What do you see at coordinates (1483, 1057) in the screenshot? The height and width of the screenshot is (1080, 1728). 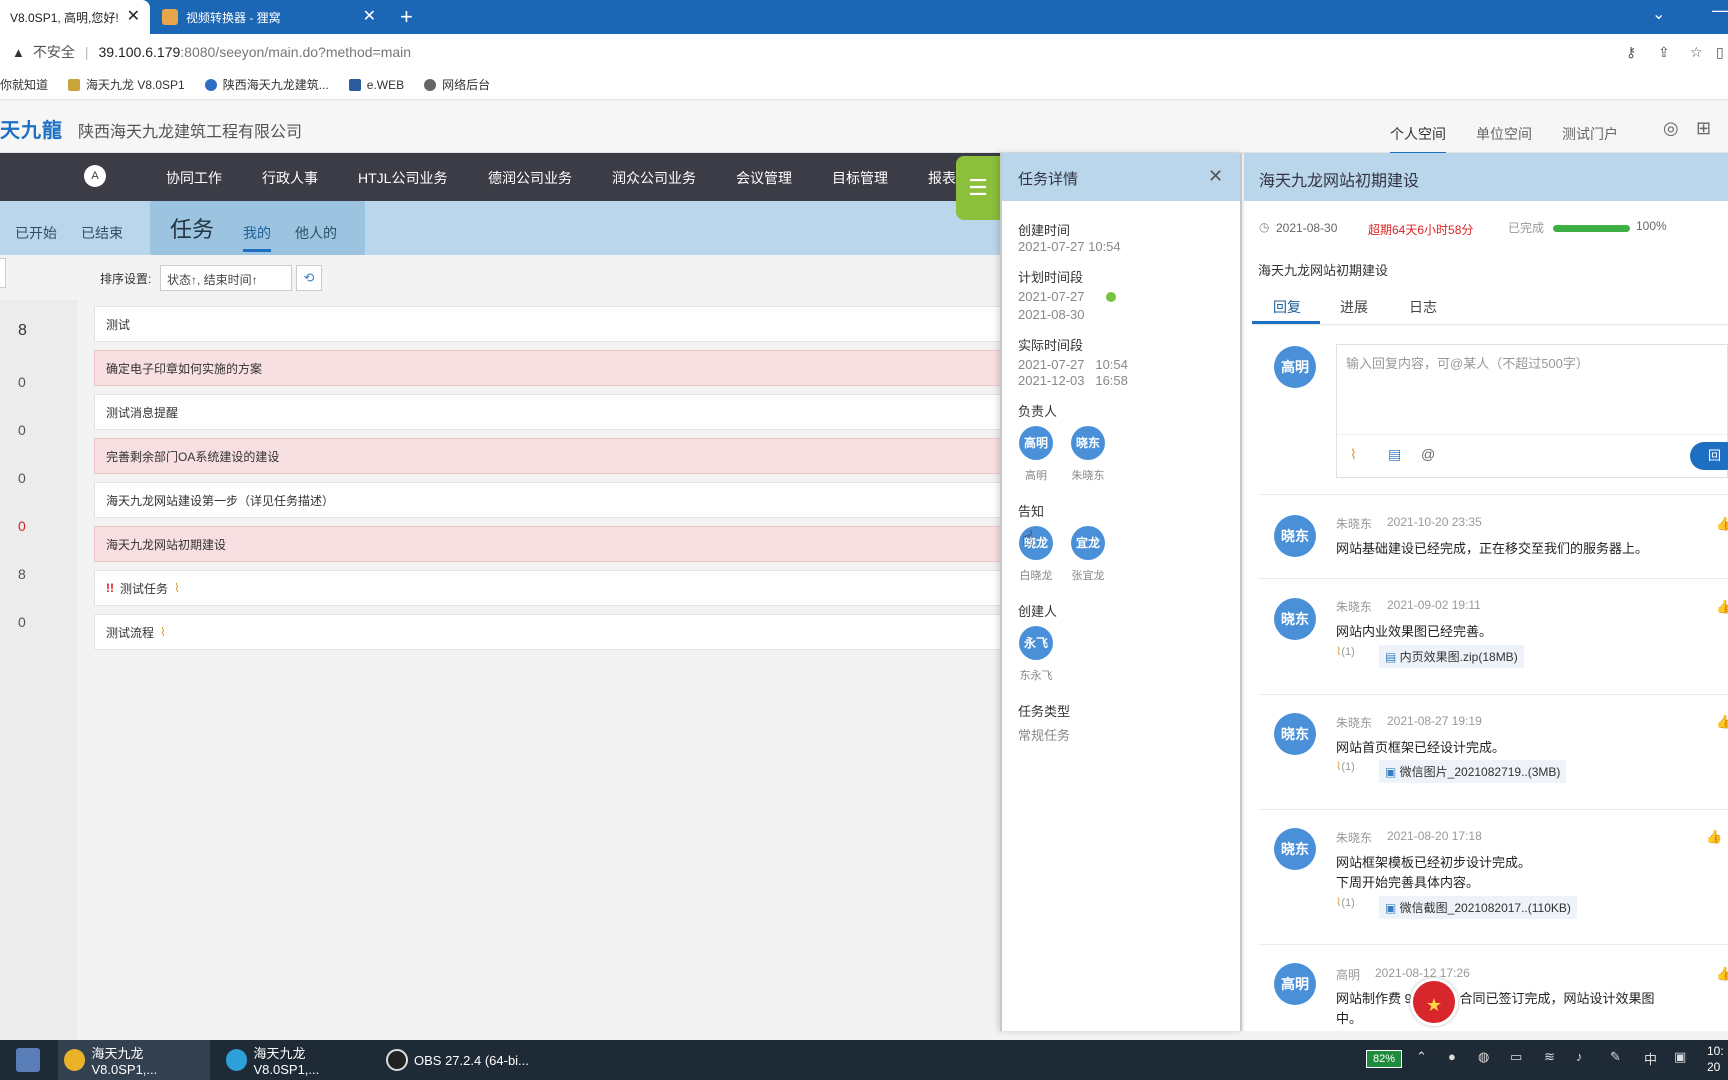 I see `wechat-icon: ◍` at bounding box center [1483, 1057].